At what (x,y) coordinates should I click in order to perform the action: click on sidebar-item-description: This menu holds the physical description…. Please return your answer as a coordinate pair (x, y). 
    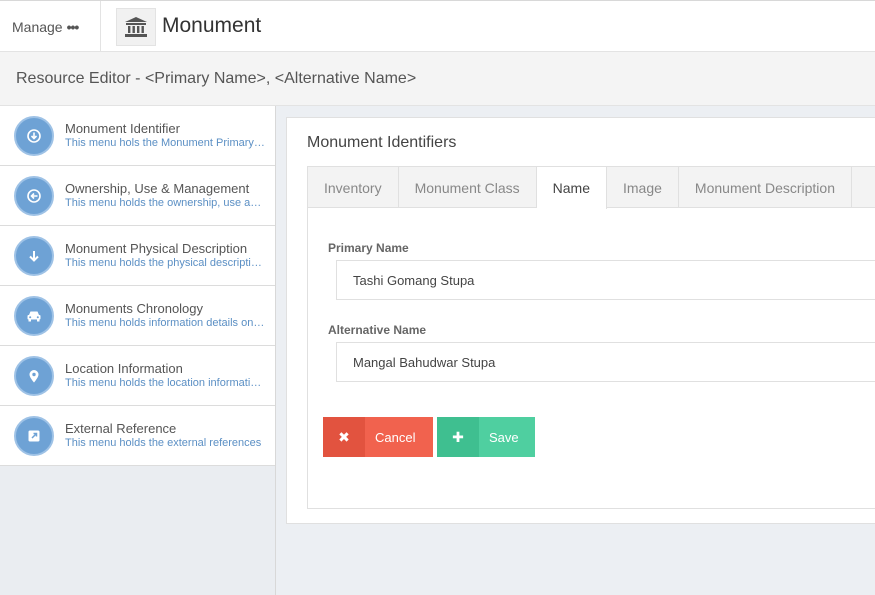
    Looking at the image, I should click on (165, 263).